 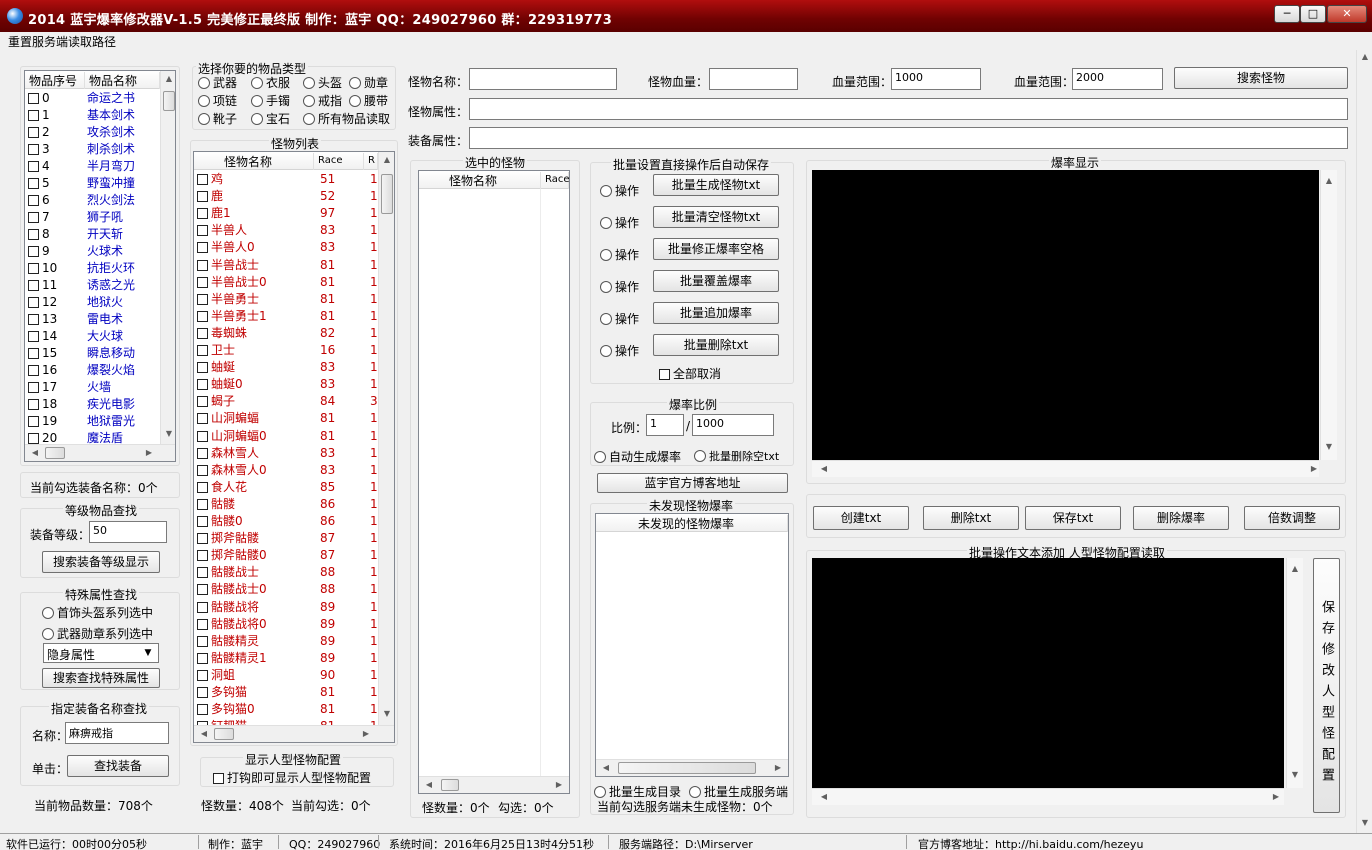 I want to click on monster-row: 蝎子 84 3, so click(x=286, y=401).